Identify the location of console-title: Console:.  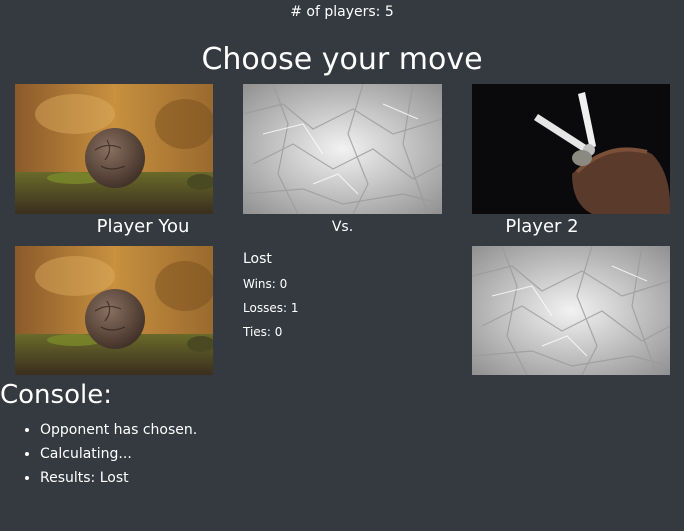
(56, 395).